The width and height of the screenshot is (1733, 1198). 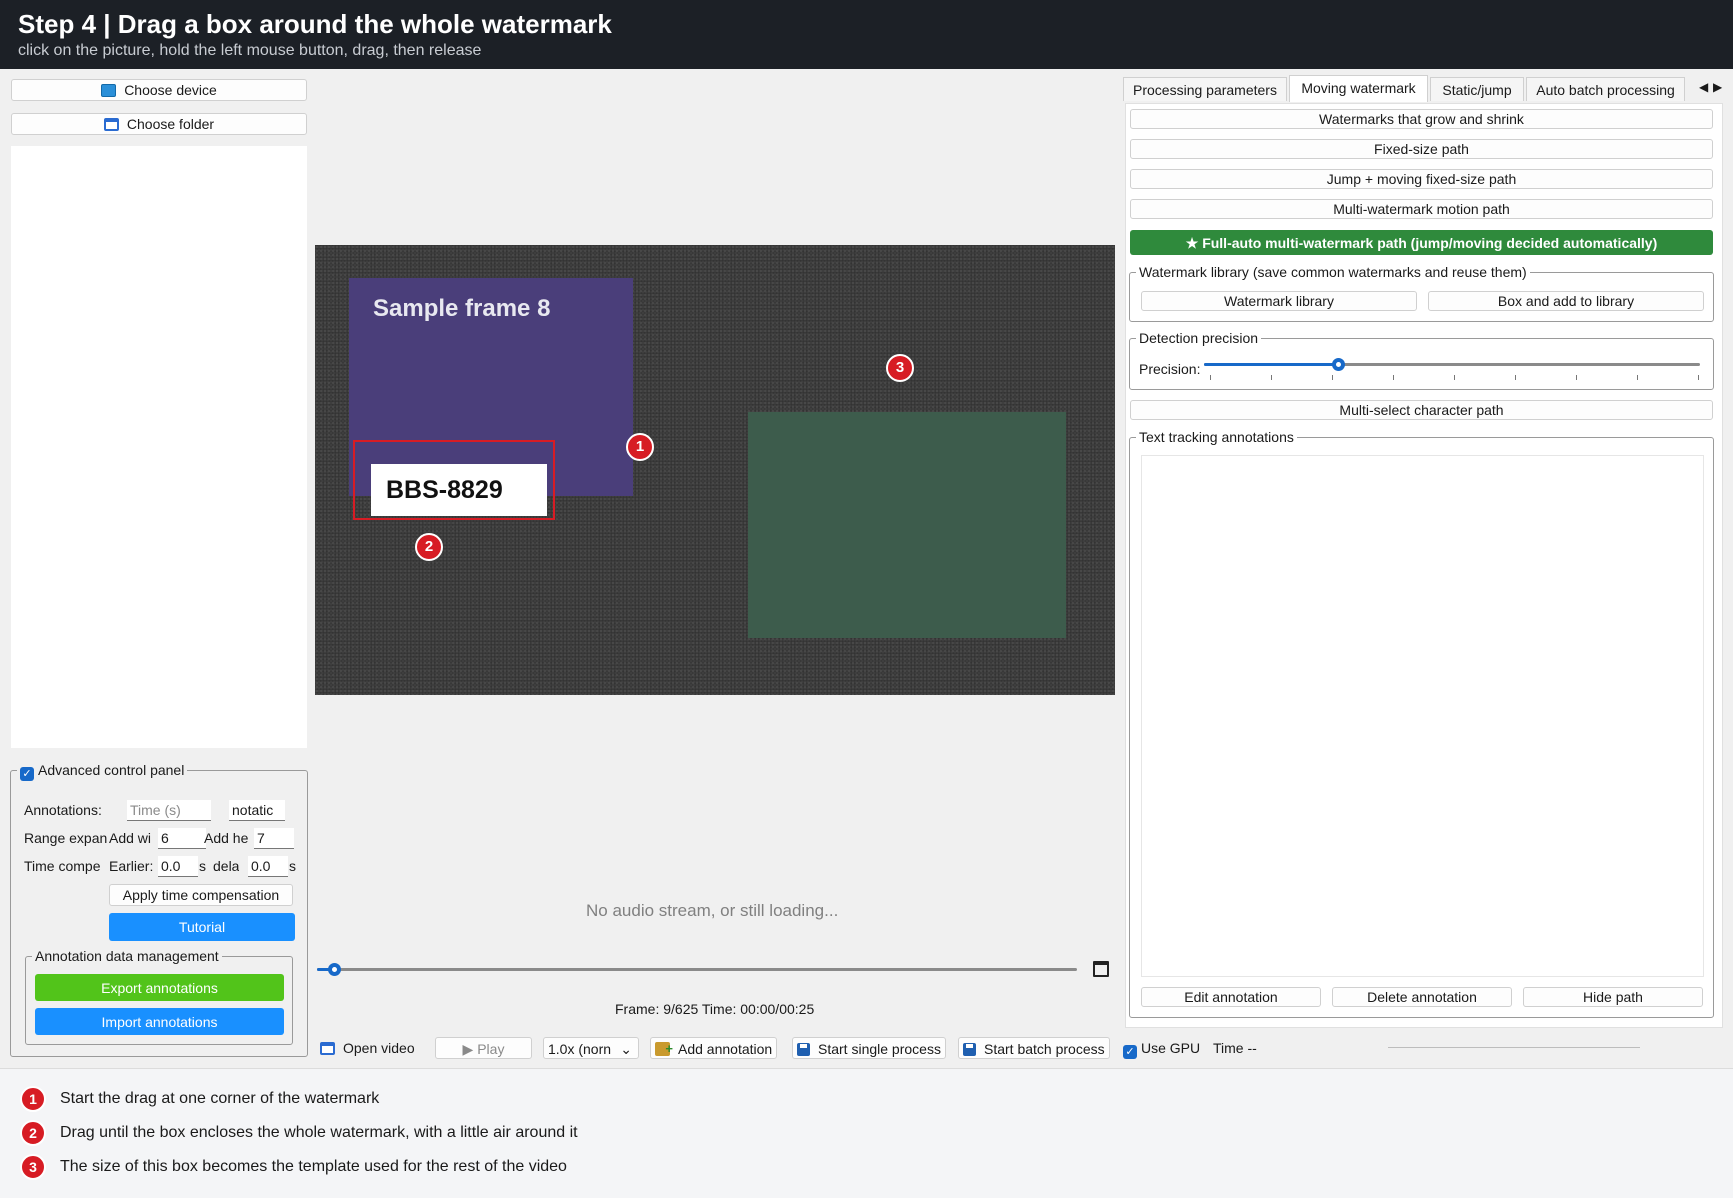 I want to click on edit-annotation-button: Edit annotation, so click(x=1231, y=997).